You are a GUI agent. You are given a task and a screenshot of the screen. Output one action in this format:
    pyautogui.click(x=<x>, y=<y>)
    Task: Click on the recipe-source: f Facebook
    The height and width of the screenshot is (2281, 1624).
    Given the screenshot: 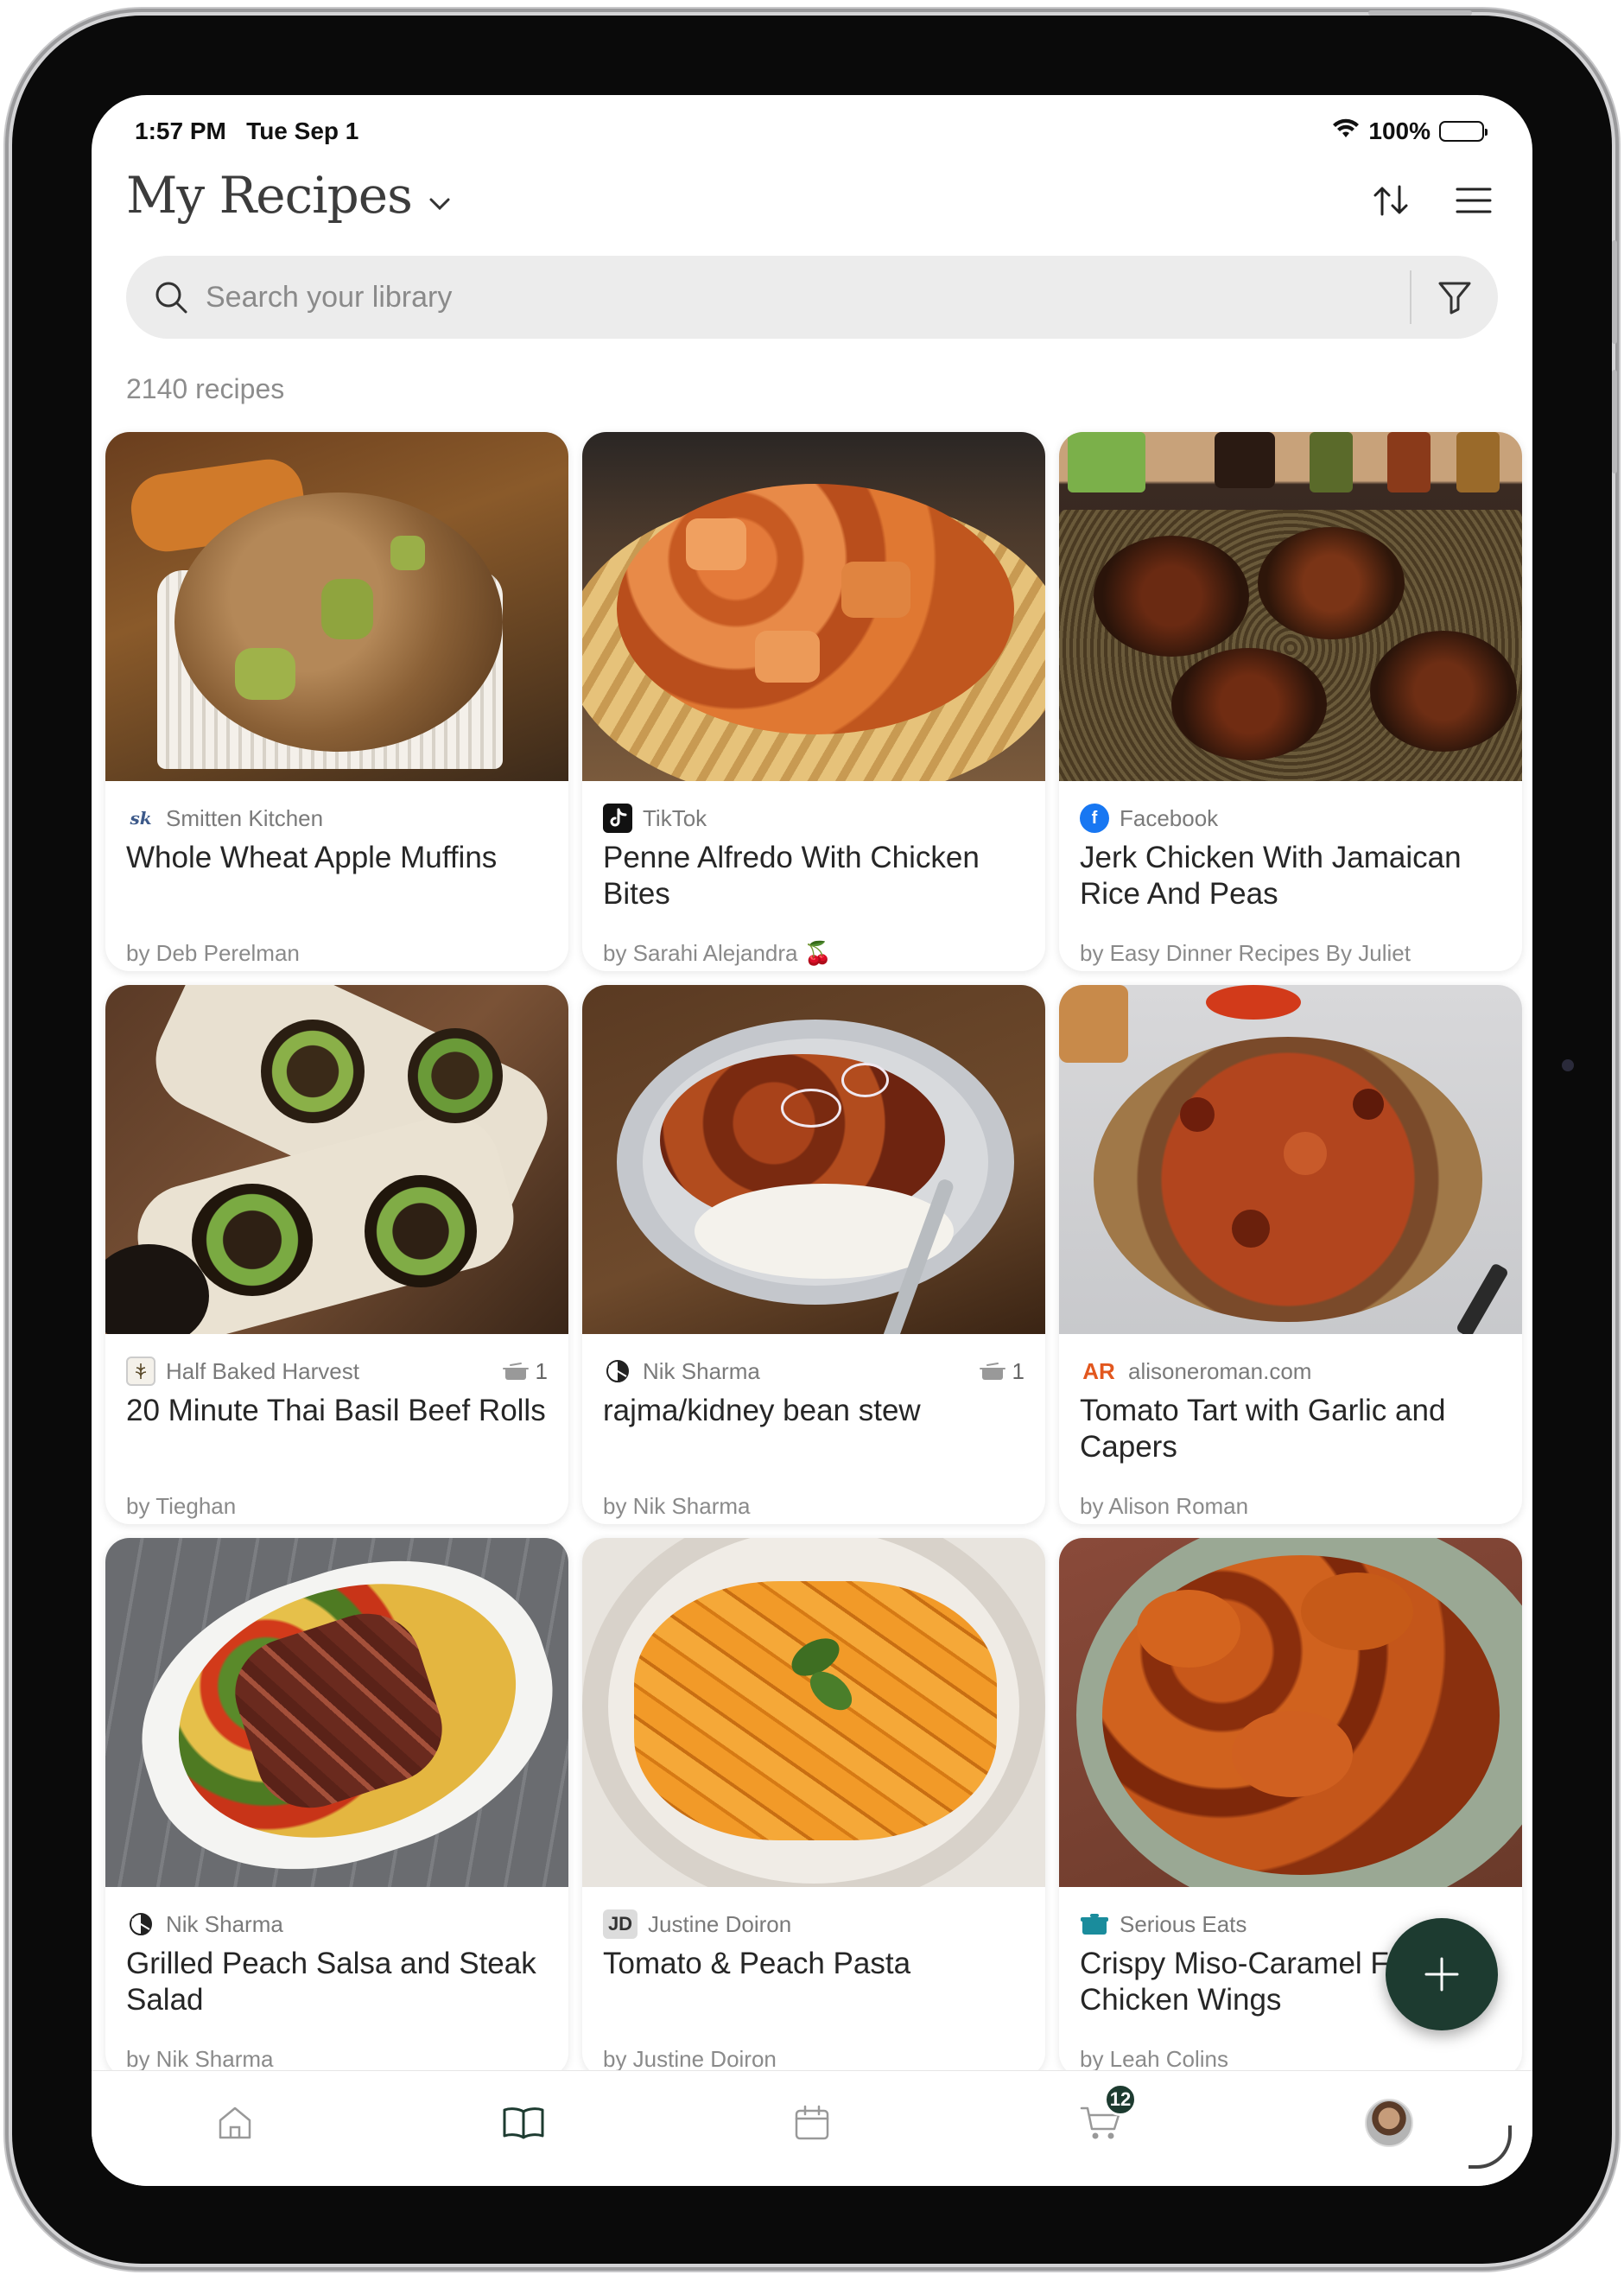 What is the action you would take?
    pyautogui.click(x=1291, y=818)
    